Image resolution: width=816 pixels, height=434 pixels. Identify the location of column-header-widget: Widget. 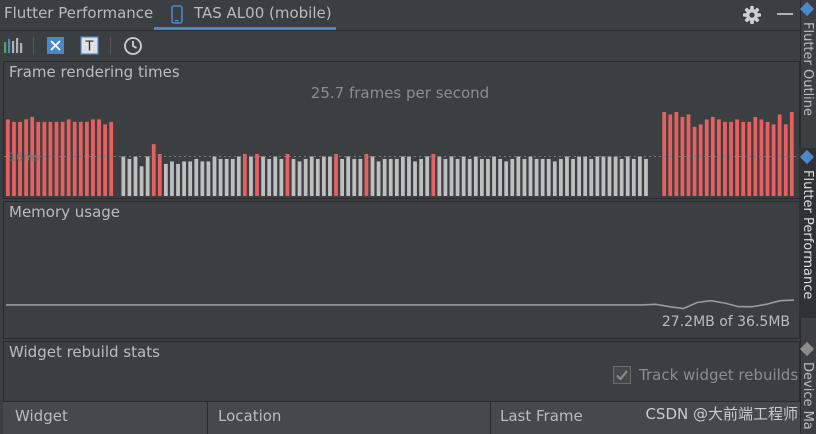
(41, 416).